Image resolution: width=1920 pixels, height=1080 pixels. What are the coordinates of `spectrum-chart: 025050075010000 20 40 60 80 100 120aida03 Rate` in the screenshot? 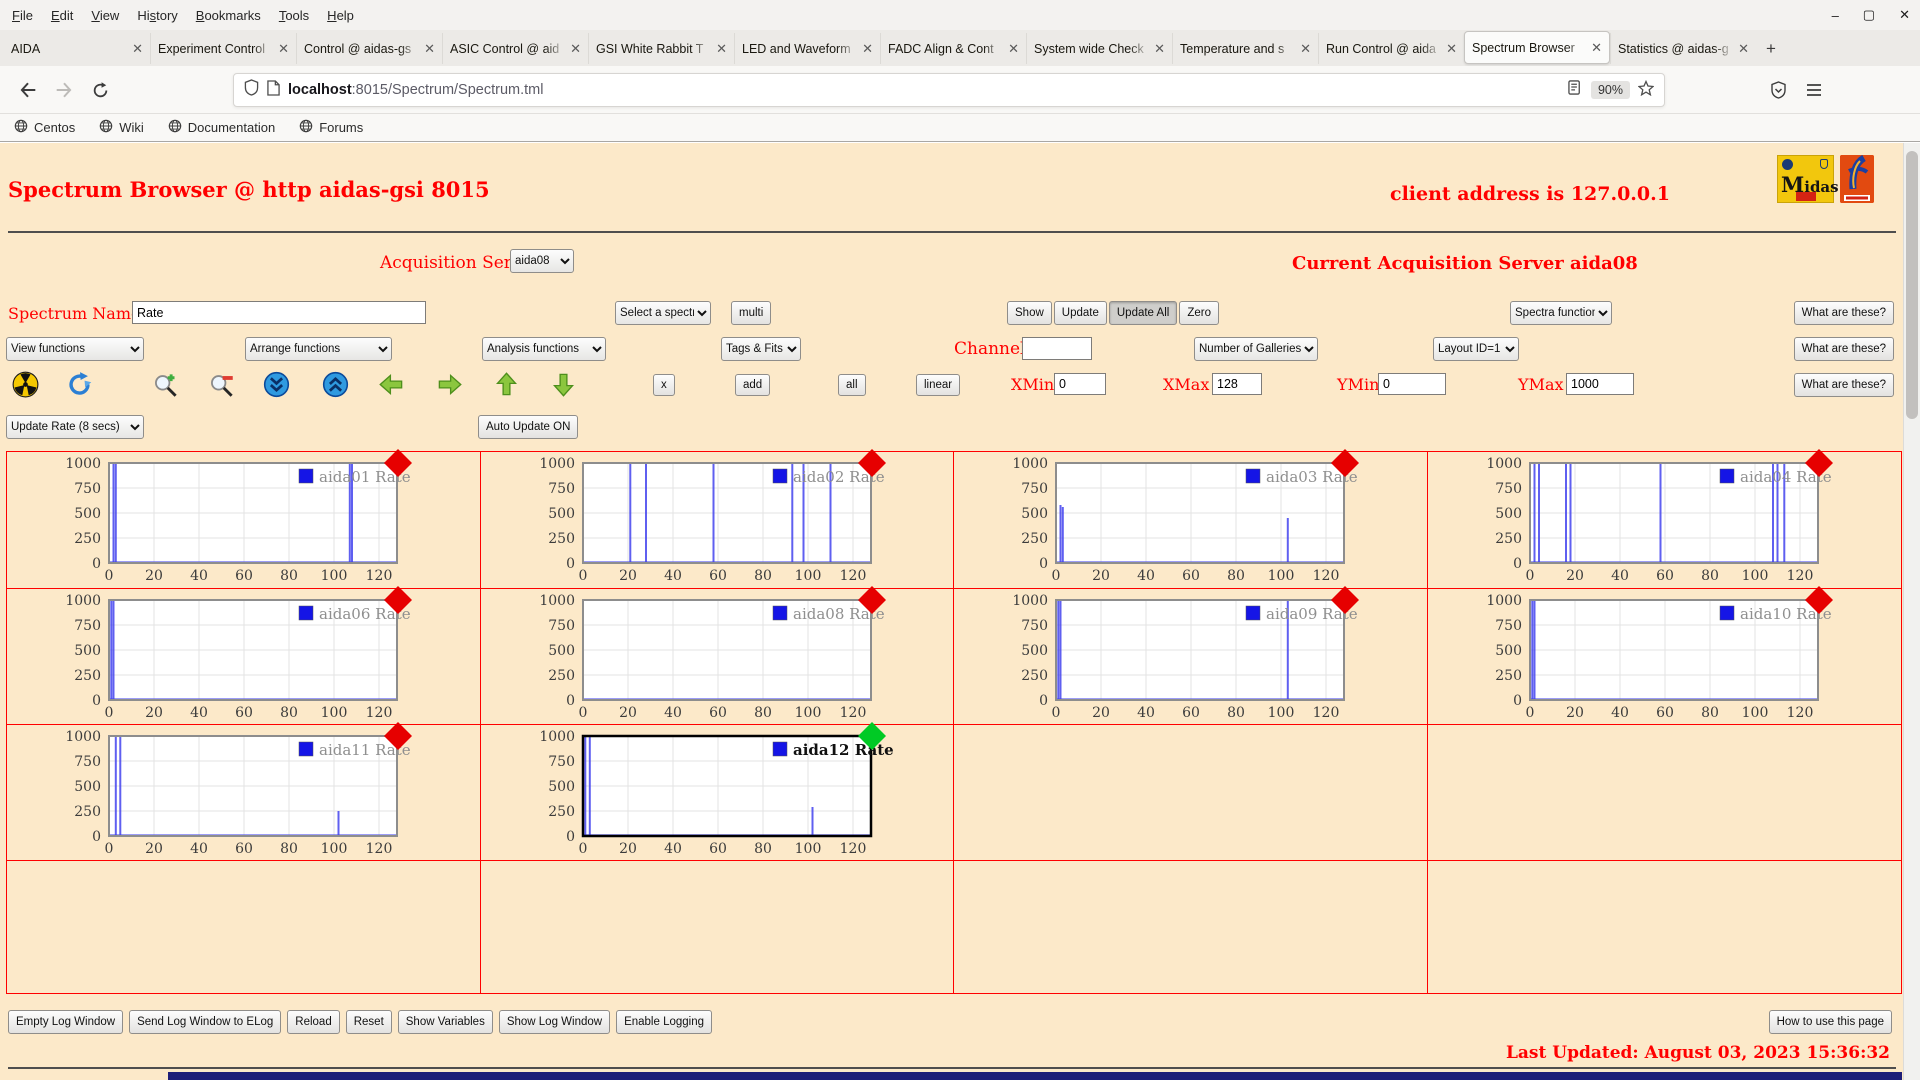 It's located at (1193, 516).